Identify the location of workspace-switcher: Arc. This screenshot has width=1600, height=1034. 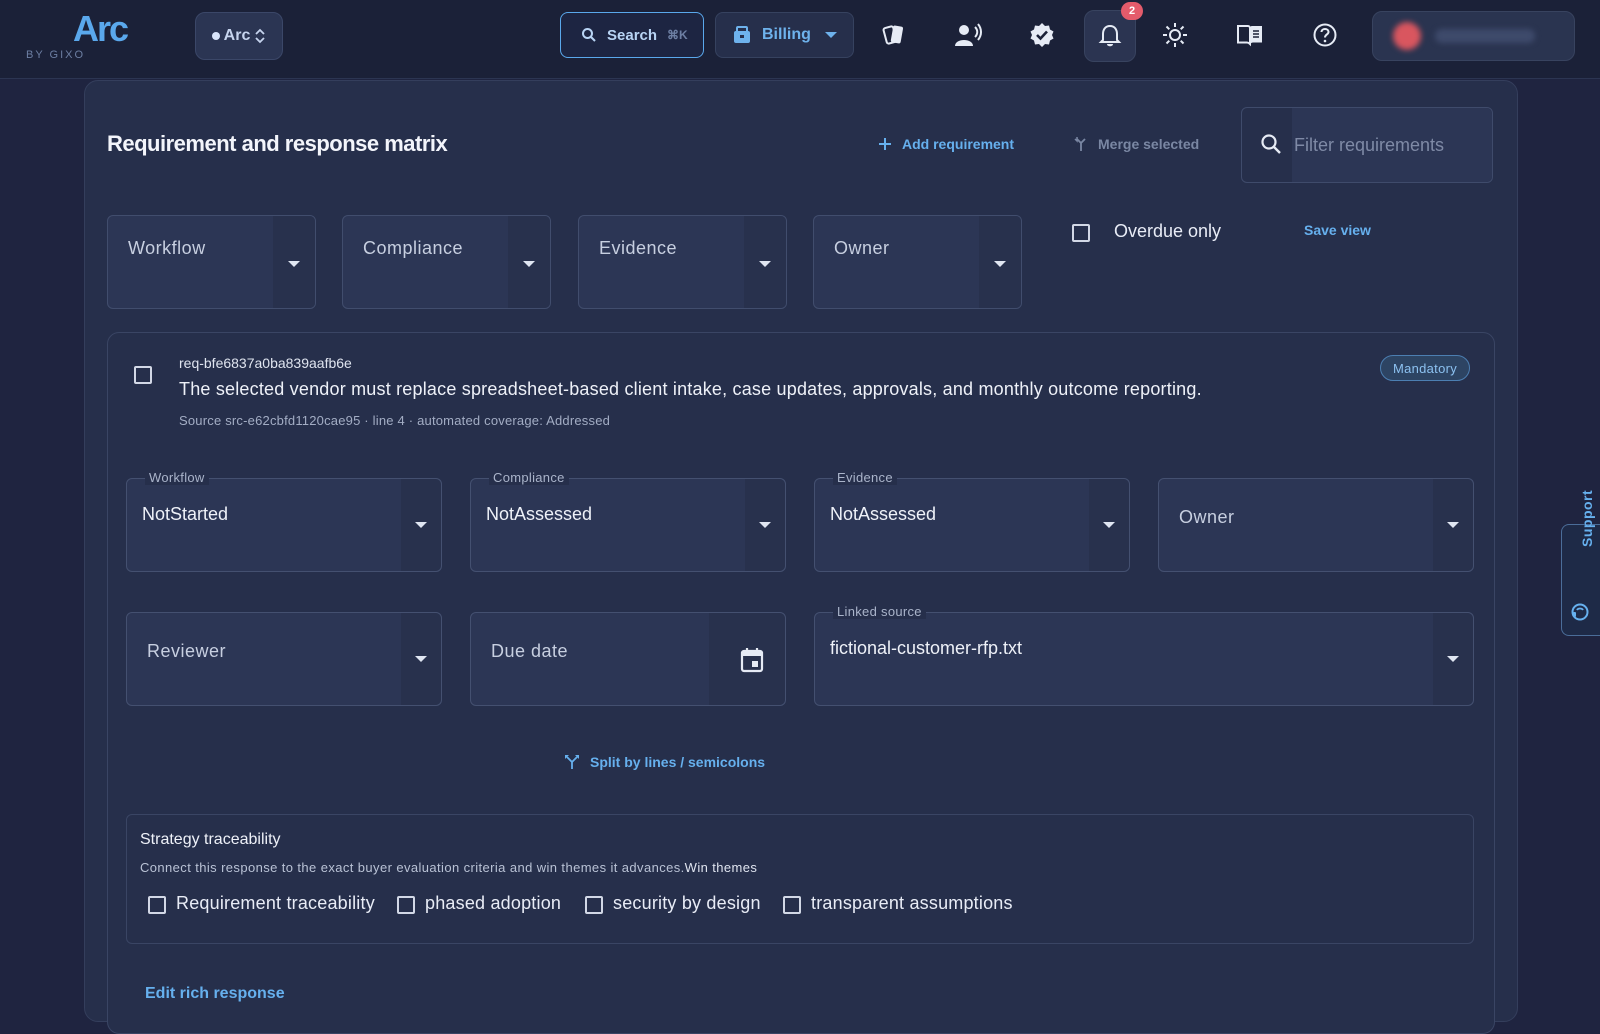
(239, 36).